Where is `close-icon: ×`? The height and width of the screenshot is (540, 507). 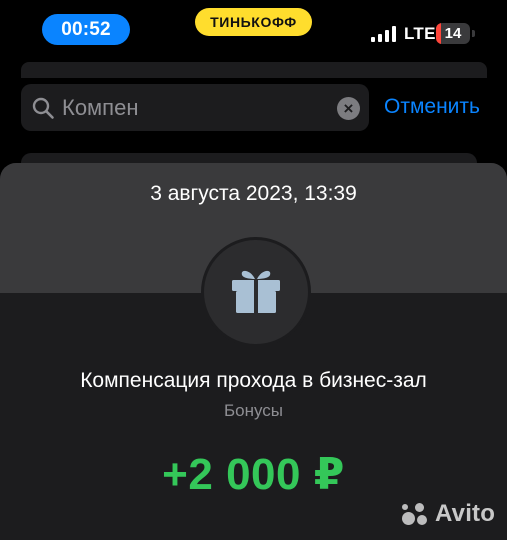
close-icon: × is located at coordinates (348, 108).